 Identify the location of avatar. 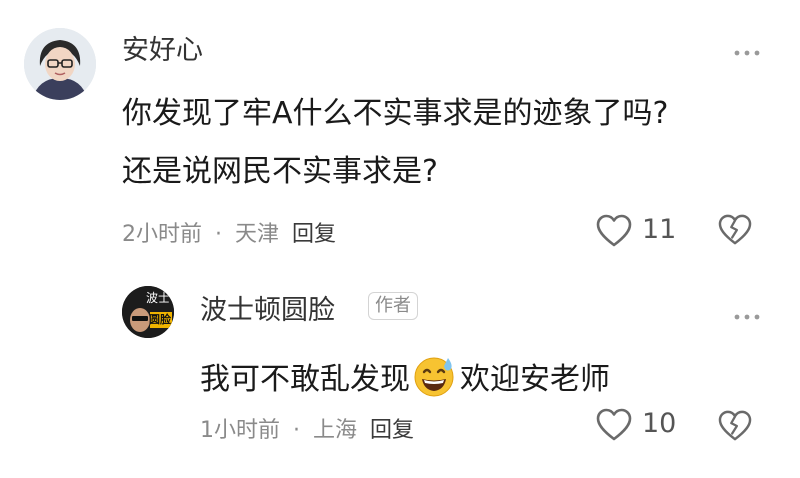
(60, 64).